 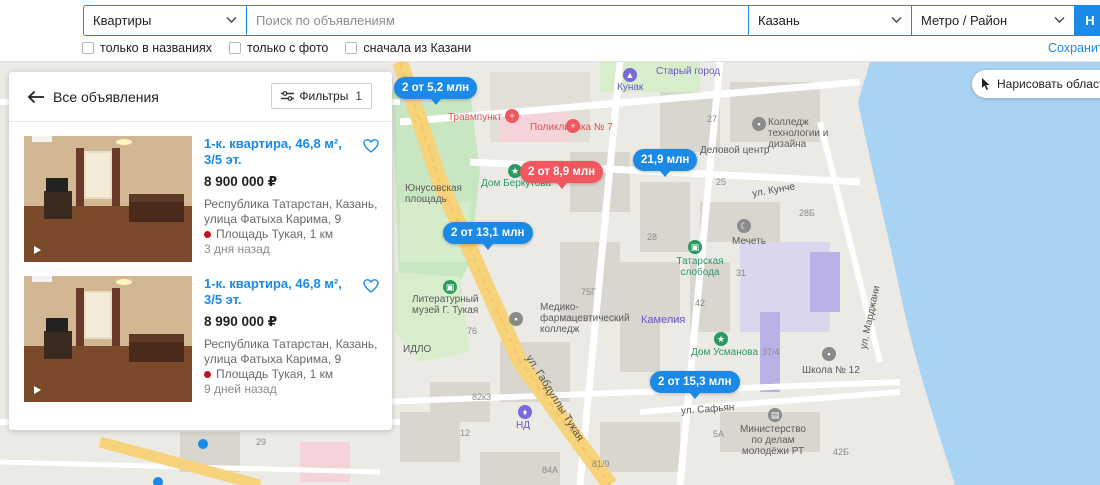 I want to click on save-search-link: Сохранить, so click(x=1074, y=48).